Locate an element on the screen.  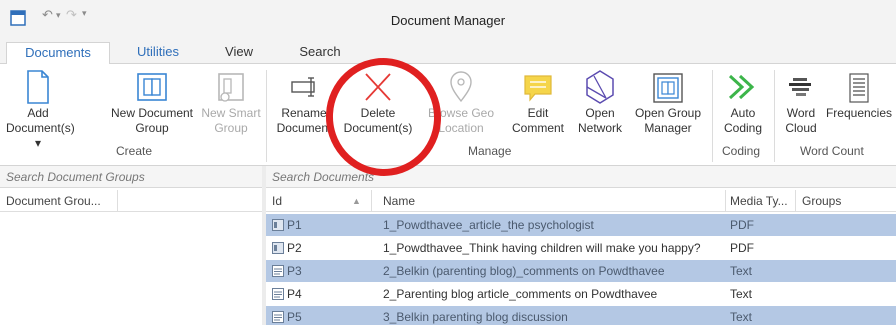
manage-group-label: Manage is located at coordinates (490, 151).